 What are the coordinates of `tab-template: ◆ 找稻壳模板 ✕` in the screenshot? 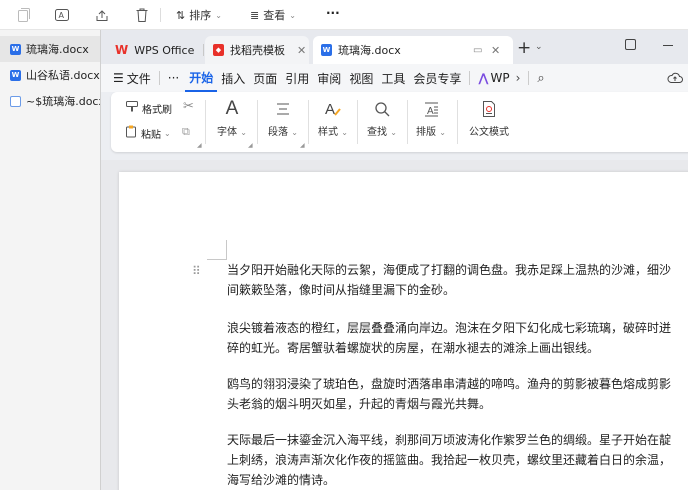 It's located at (257, 50).